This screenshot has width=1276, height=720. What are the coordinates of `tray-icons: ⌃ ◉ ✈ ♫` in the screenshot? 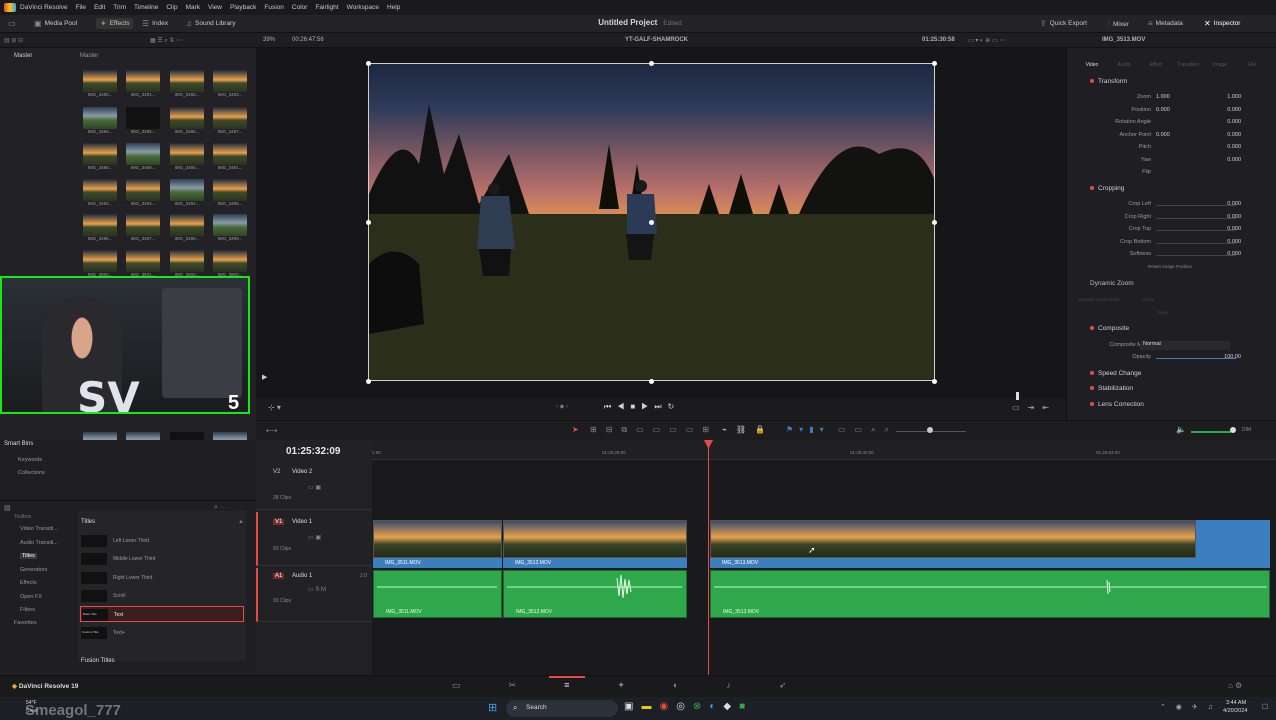 It's located at (1188, 707).